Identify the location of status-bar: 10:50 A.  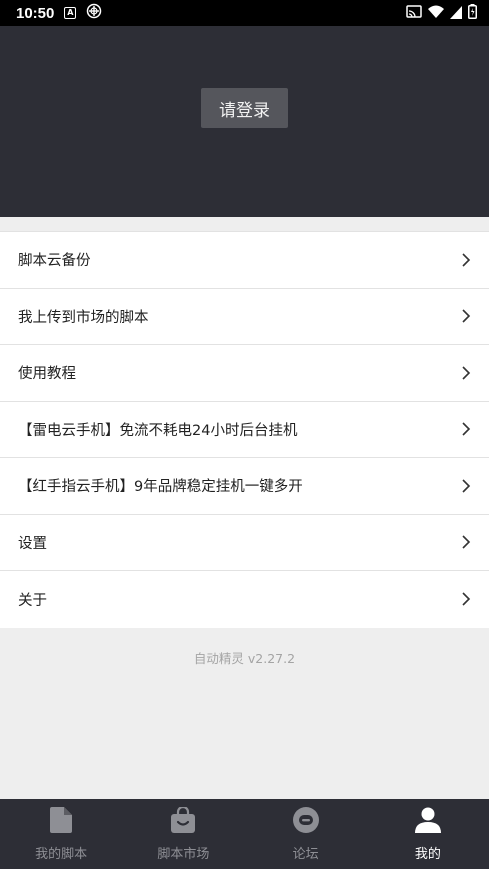
(244, 13).